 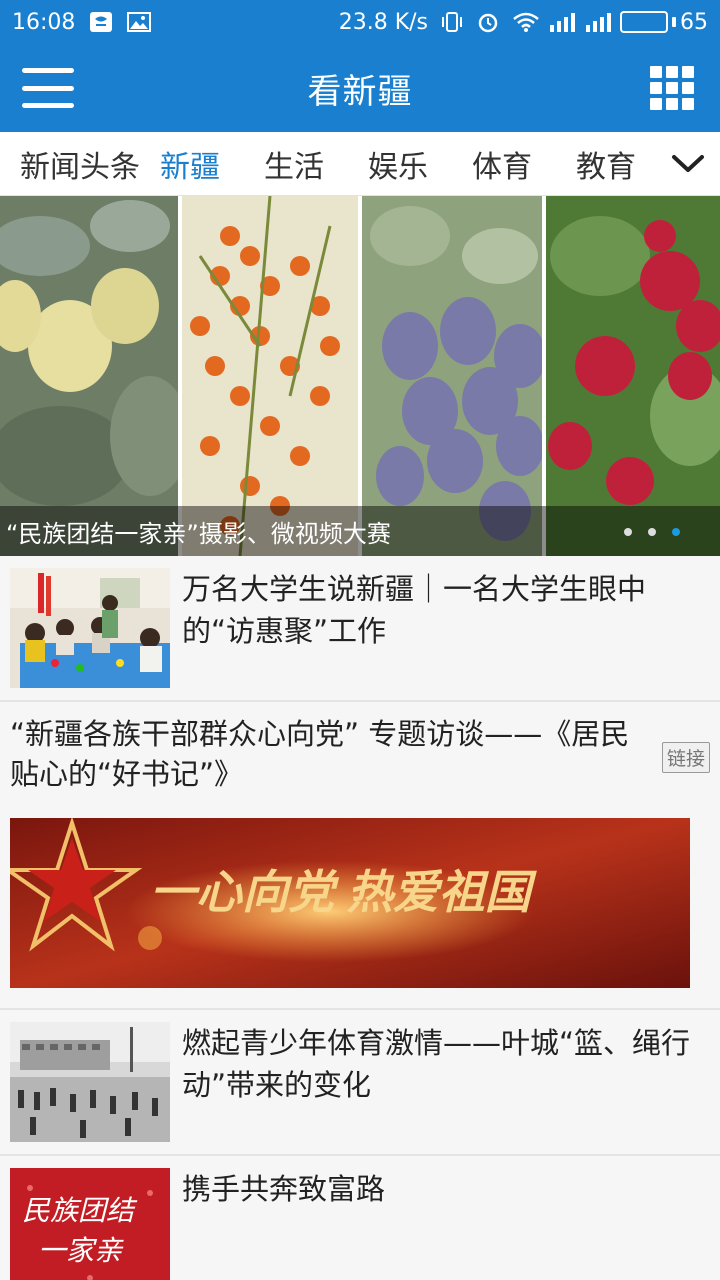 I want to click on alarm-icon, so click(x=488, y=22).